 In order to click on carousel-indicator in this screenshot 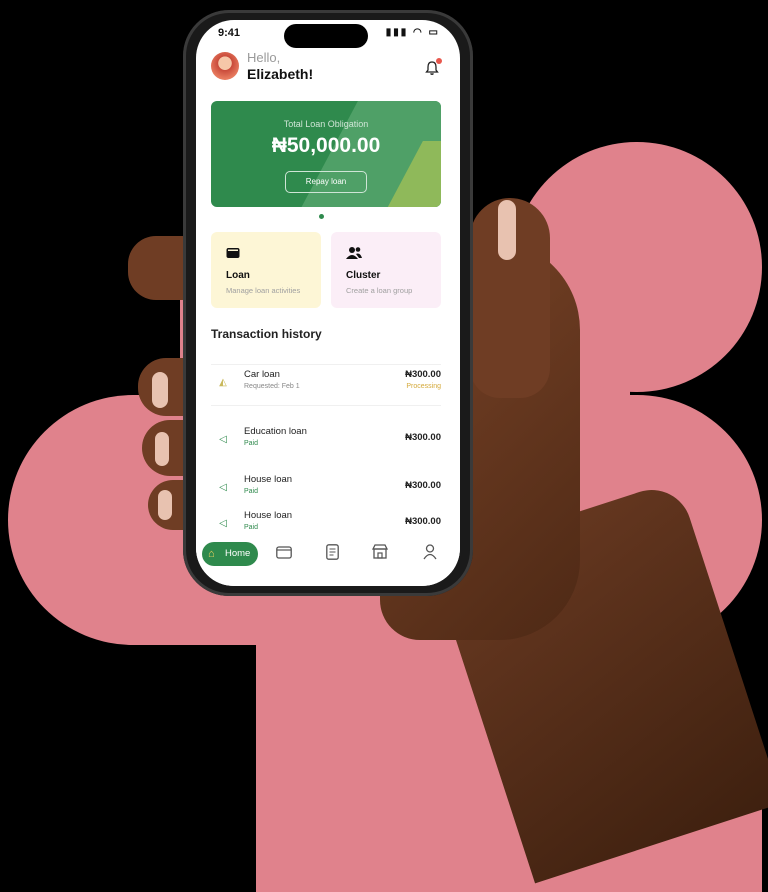, I will do `click(321, 216)`.